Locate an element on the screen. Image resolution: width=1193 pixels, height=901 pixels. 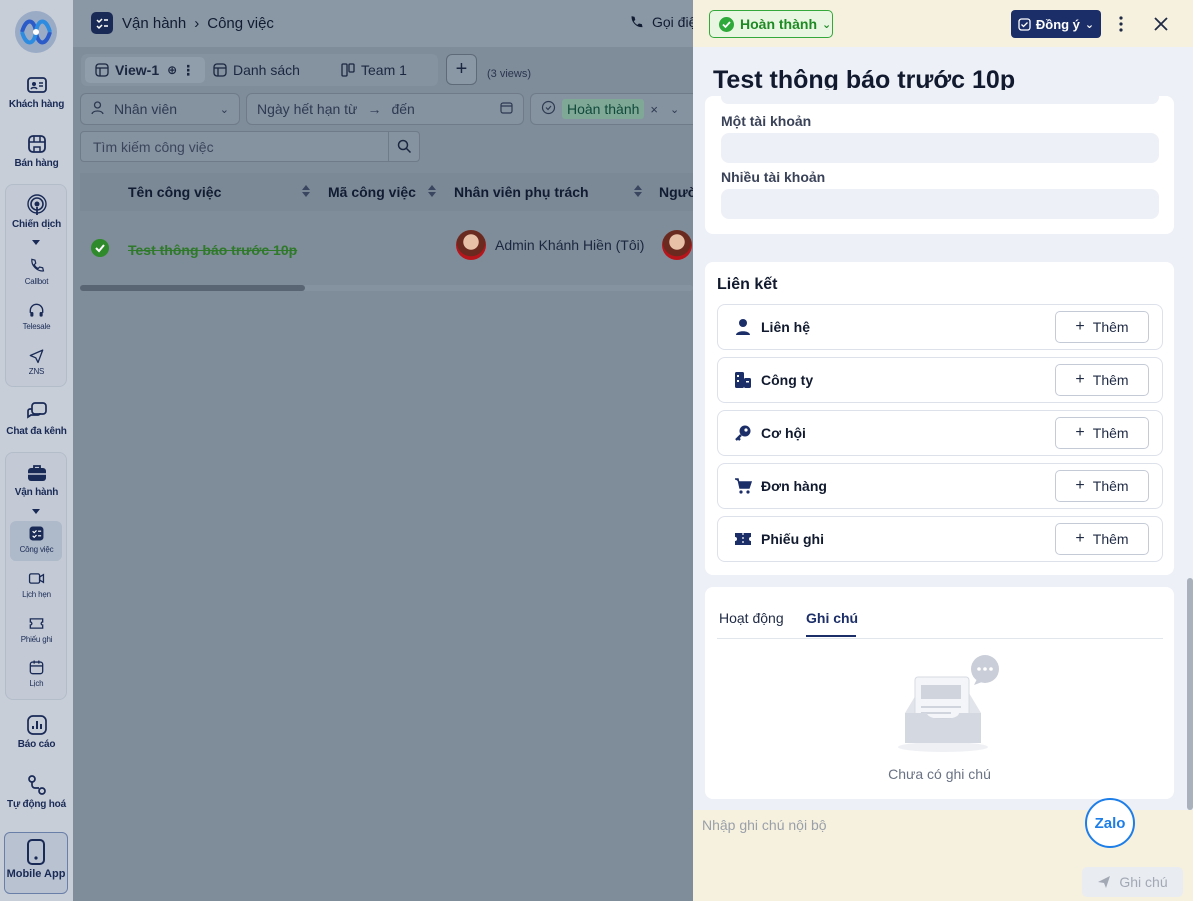
status-dropdown: Hoàn thành ⌄ is located at coordinates (771, 24).